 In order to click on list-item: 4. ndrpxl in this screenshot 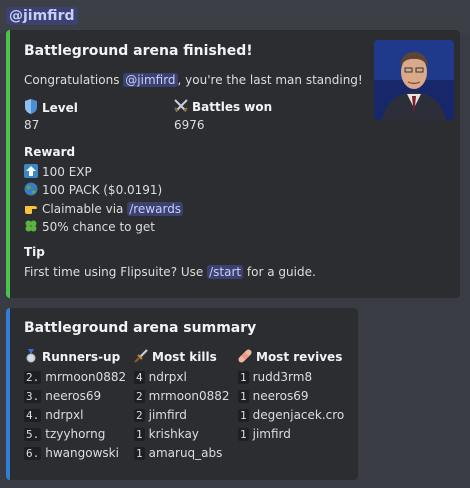, I will do `click(53, 415)`.